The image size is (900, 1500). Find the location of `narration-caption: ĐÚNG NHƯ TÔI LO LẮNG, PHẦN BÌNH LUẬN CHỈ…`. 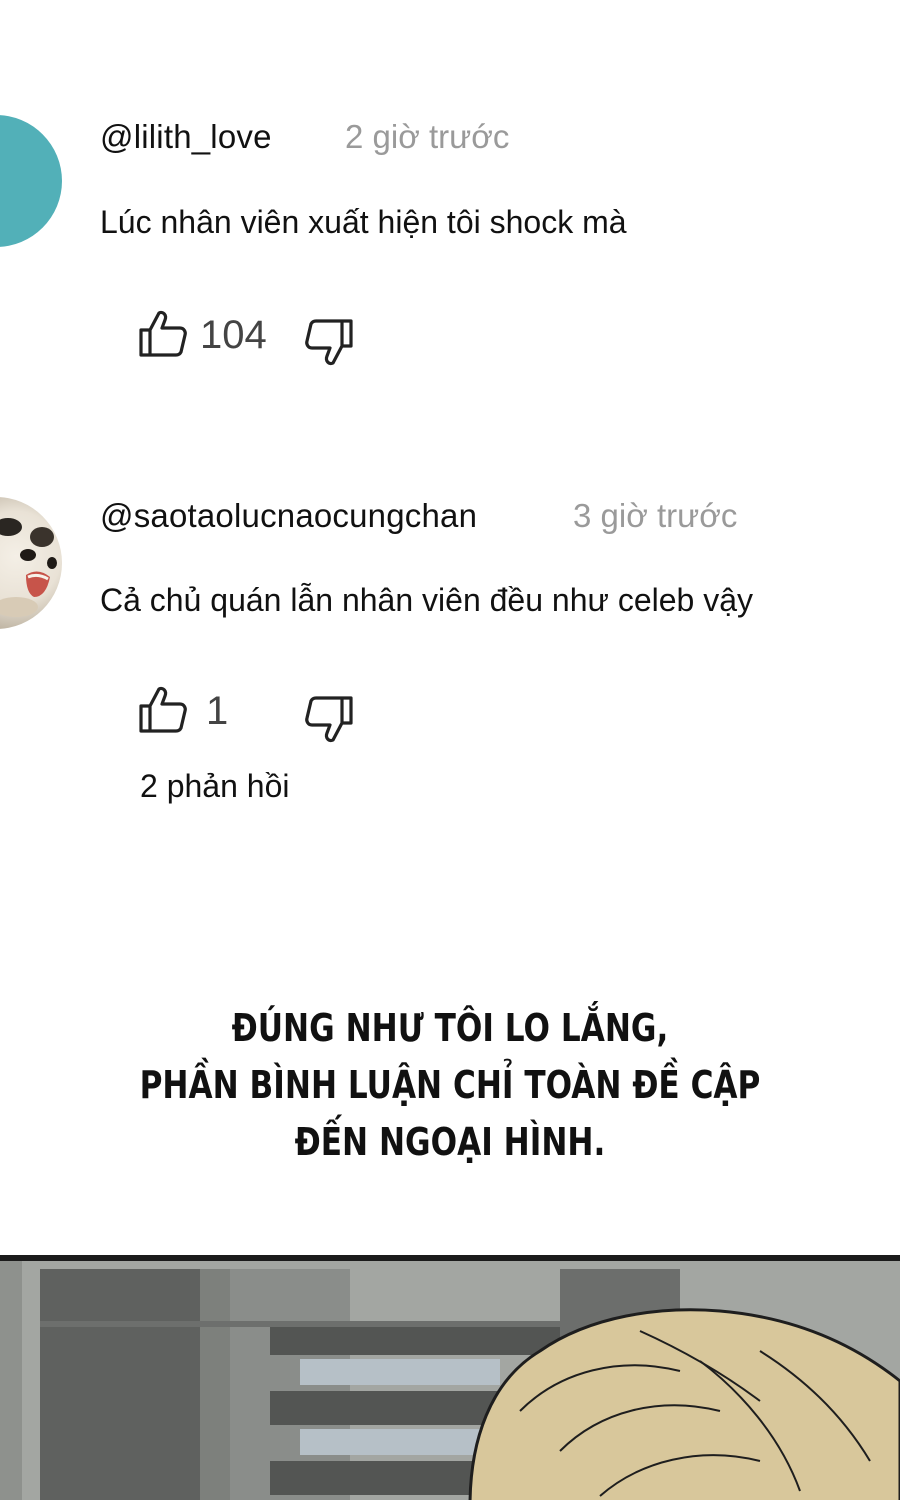

narration-caption: ĐÚNG NHƯ TÔI LO LẮNG, PHẦN BÌNH LUẬN CHỈ… is located at coordinates (450, 1085).